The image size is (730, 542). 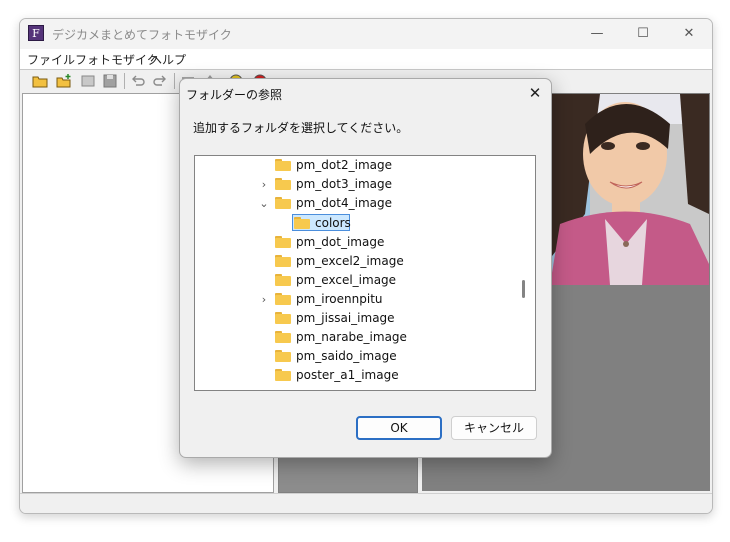 What do you see at coordinates (366, 34) in the screenshot?
I see `title-bar: F デジカメまとめてフォトモザイク — ☐ ✕` at bounding box center [366, 34].